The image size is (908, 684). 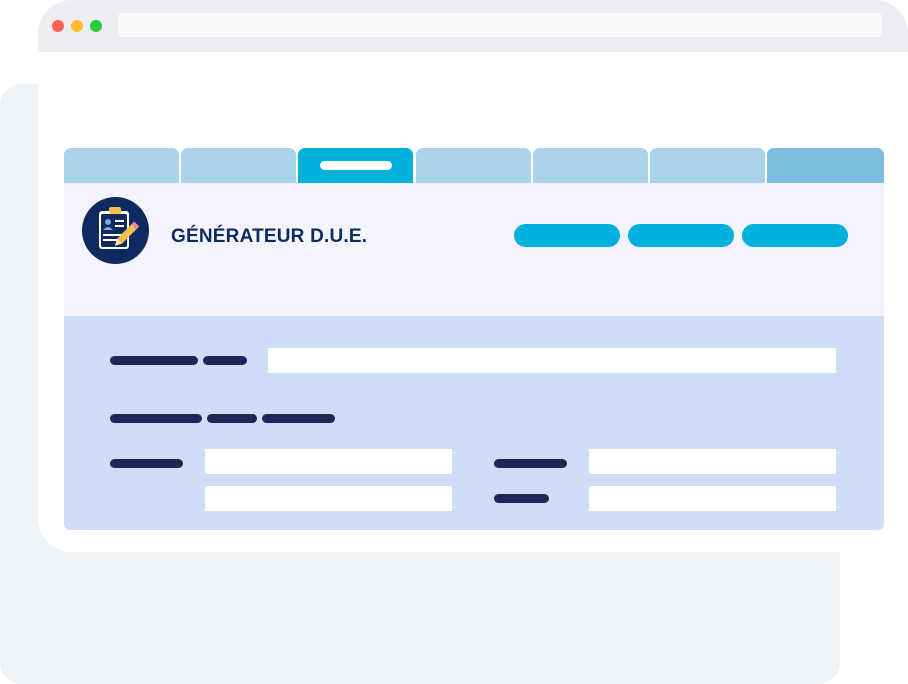 I want to click on clipboard-id-pencil-icon, so click(x=115, y=230).